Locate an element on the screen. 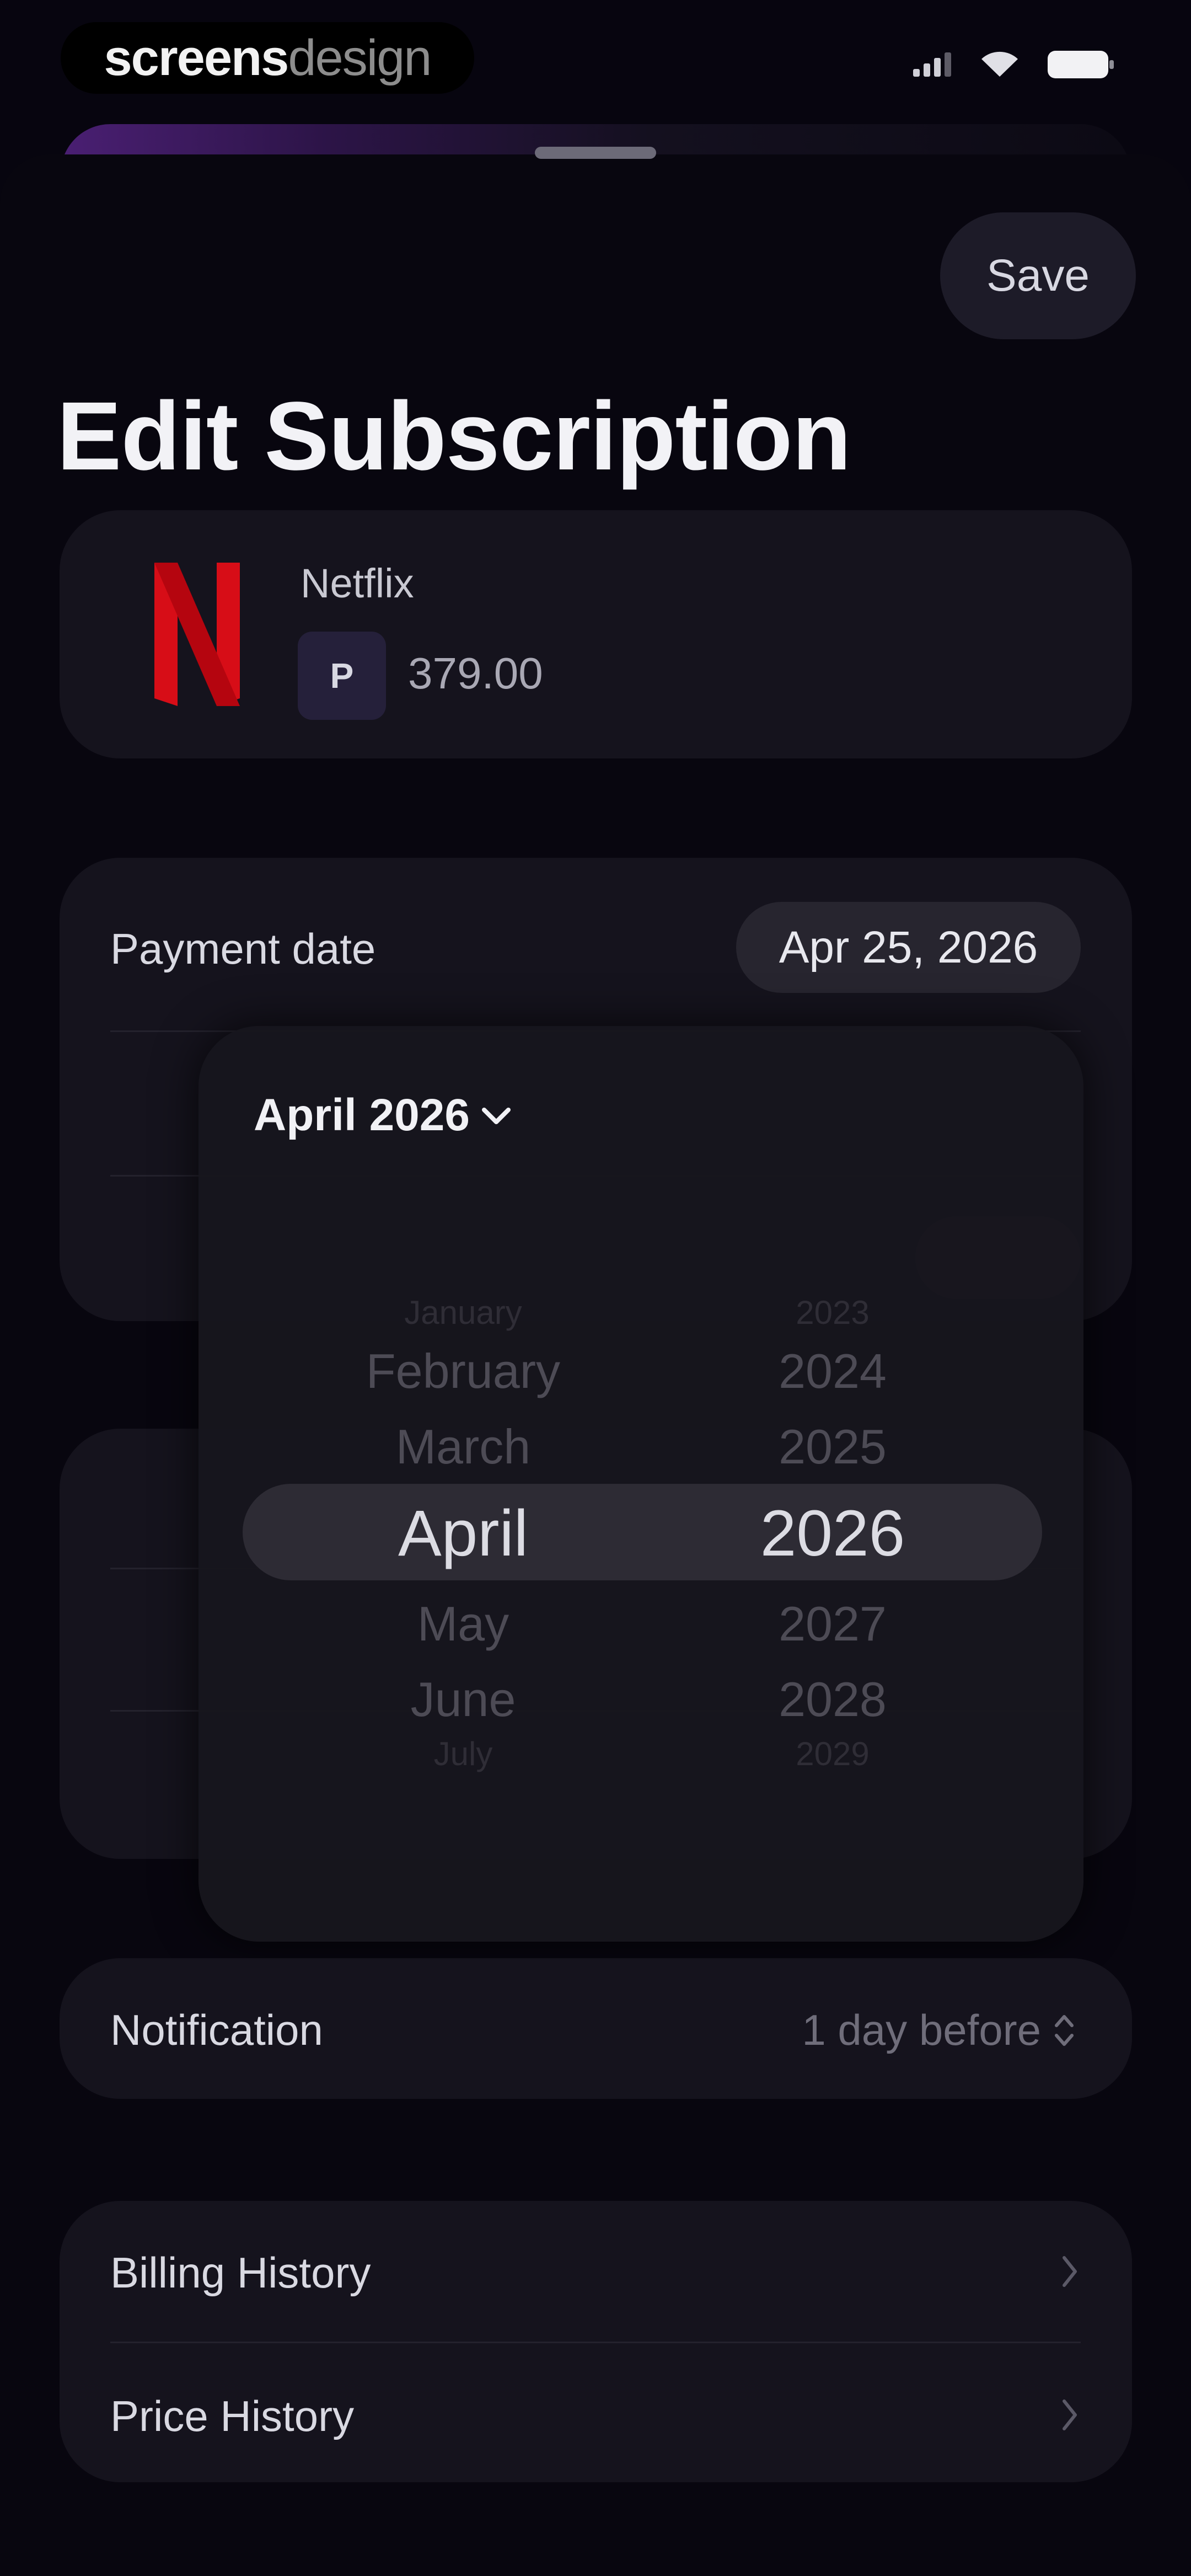 The height and width of the screenshot is (2576, 1191). status-icons is located at coordinates (1013, 64).